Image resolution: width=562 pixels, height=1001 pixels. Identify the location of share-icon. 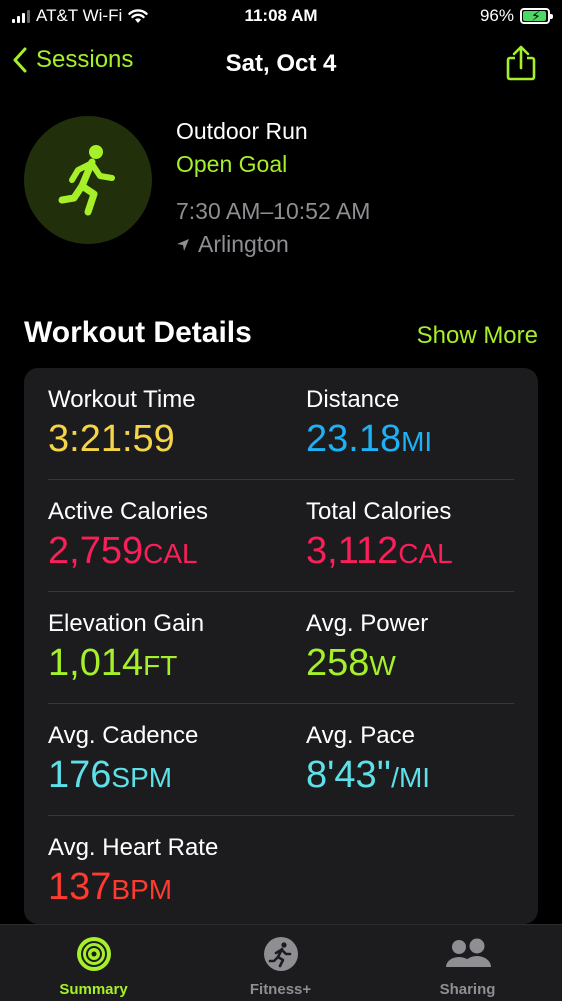
(521, 63).